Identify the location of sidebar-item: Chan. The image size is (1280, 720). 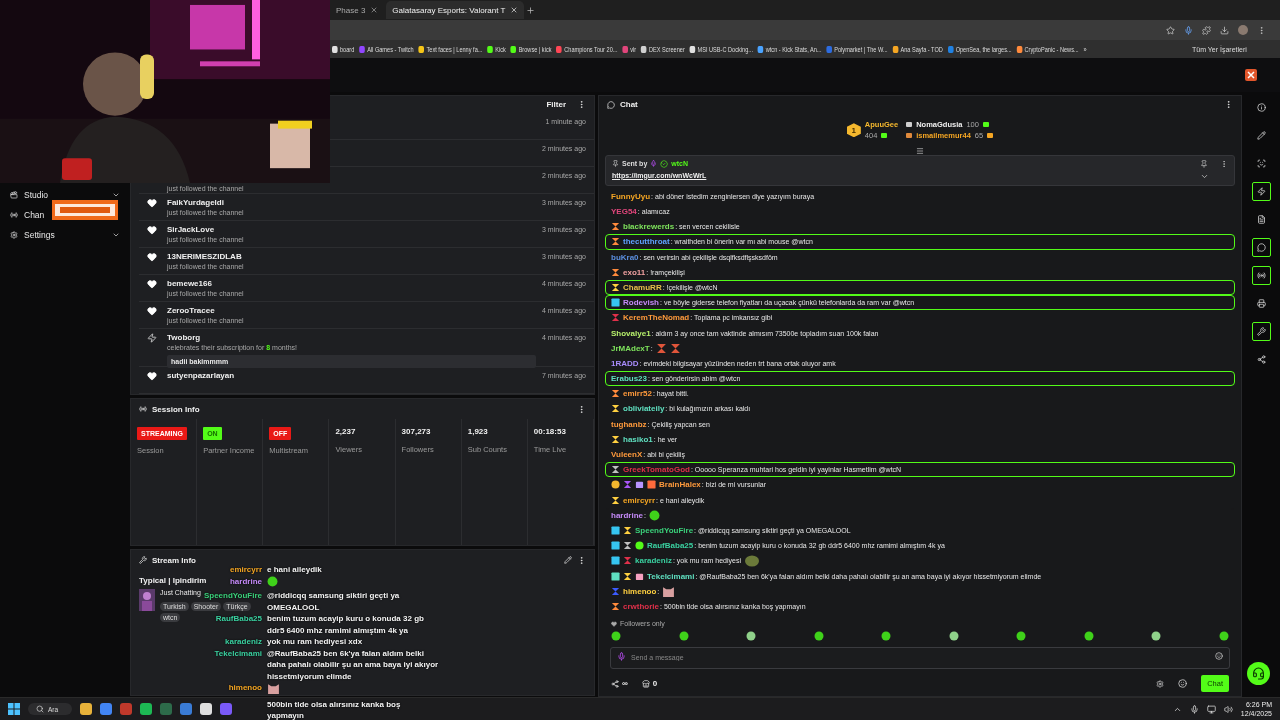
(27, 215).